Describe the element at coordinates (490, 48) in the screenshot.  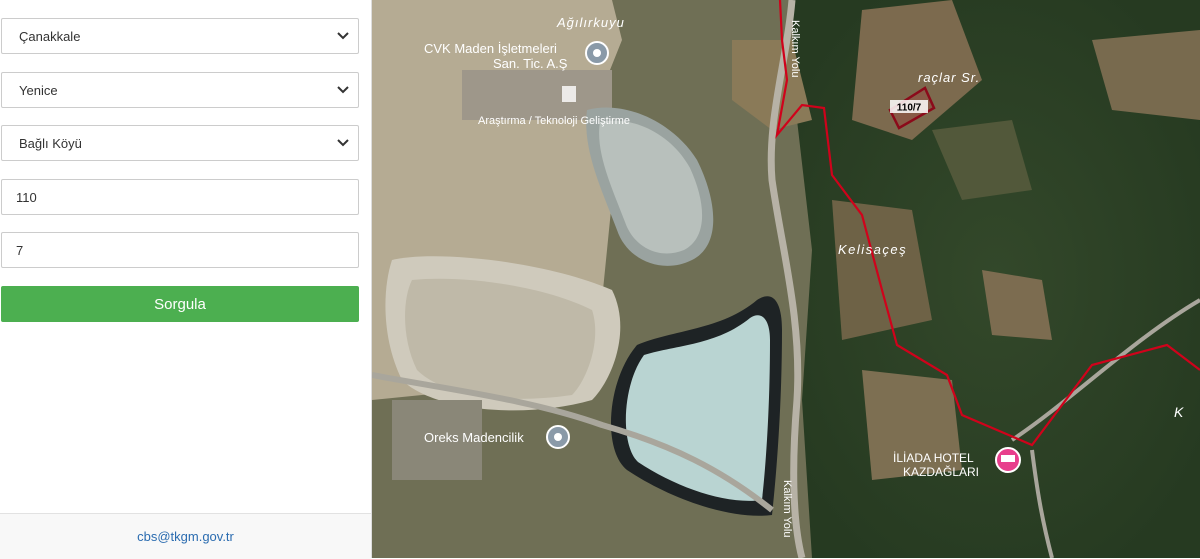
I see `poi-cvk-name-line1: CVK Maden İşletmeleri` at that location.